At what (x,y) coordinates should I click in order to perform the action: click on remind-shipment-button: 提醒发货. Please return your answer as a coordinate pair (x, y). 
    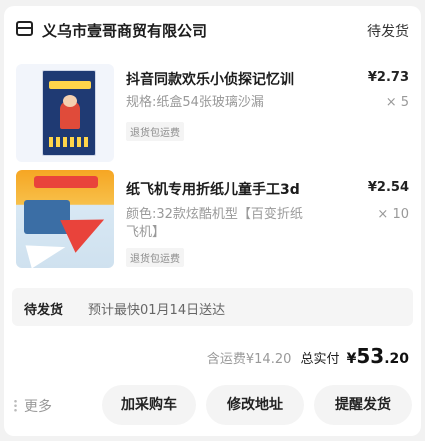
    Looking at the image, I should click on (363, 405).